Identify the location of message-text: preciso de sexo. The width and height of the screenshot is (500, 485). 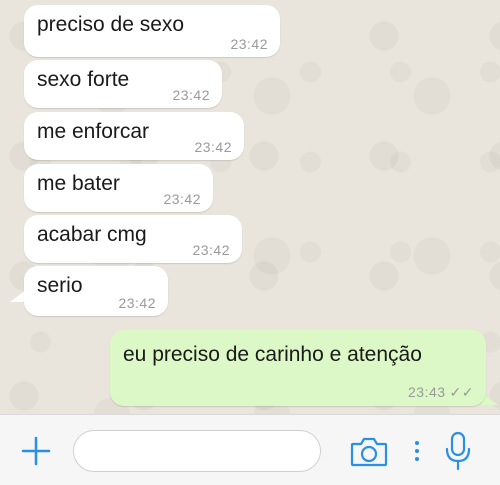
(111, 24).